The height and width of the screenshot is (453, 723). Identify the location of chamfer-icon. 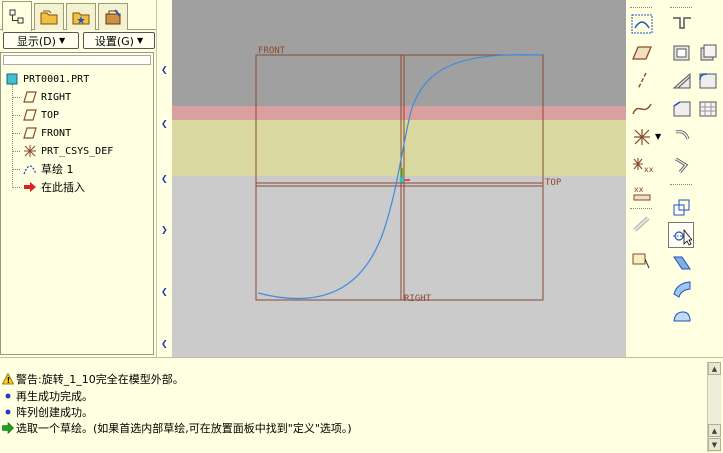
(682, 109).